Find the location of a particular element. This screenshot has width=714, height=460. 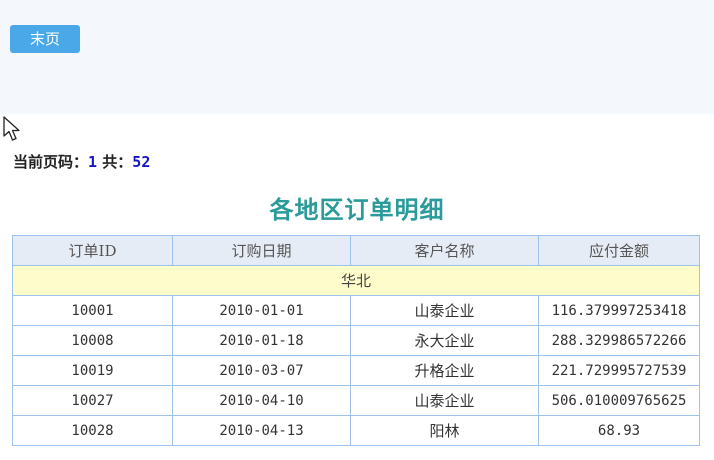

last-page-button: 末页 is located at coordinates (45, 39).